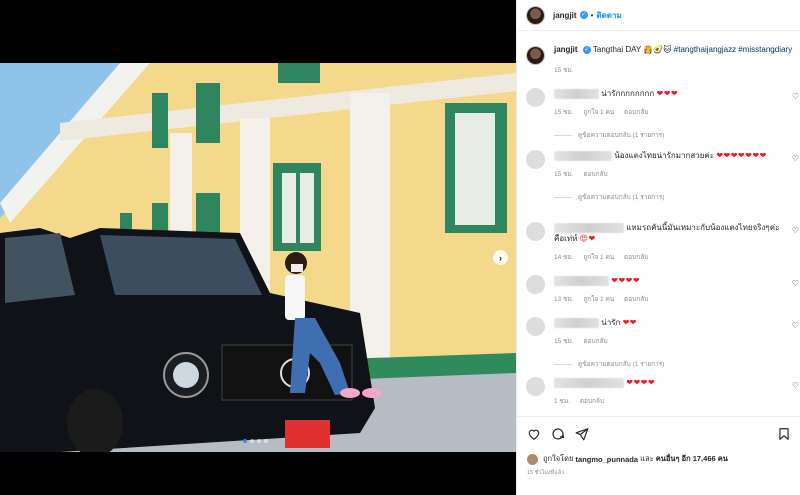  Describe the element at coordinates (617, 49) in the screenshot. I see `caption-body: Tangthai DAY` at that location.